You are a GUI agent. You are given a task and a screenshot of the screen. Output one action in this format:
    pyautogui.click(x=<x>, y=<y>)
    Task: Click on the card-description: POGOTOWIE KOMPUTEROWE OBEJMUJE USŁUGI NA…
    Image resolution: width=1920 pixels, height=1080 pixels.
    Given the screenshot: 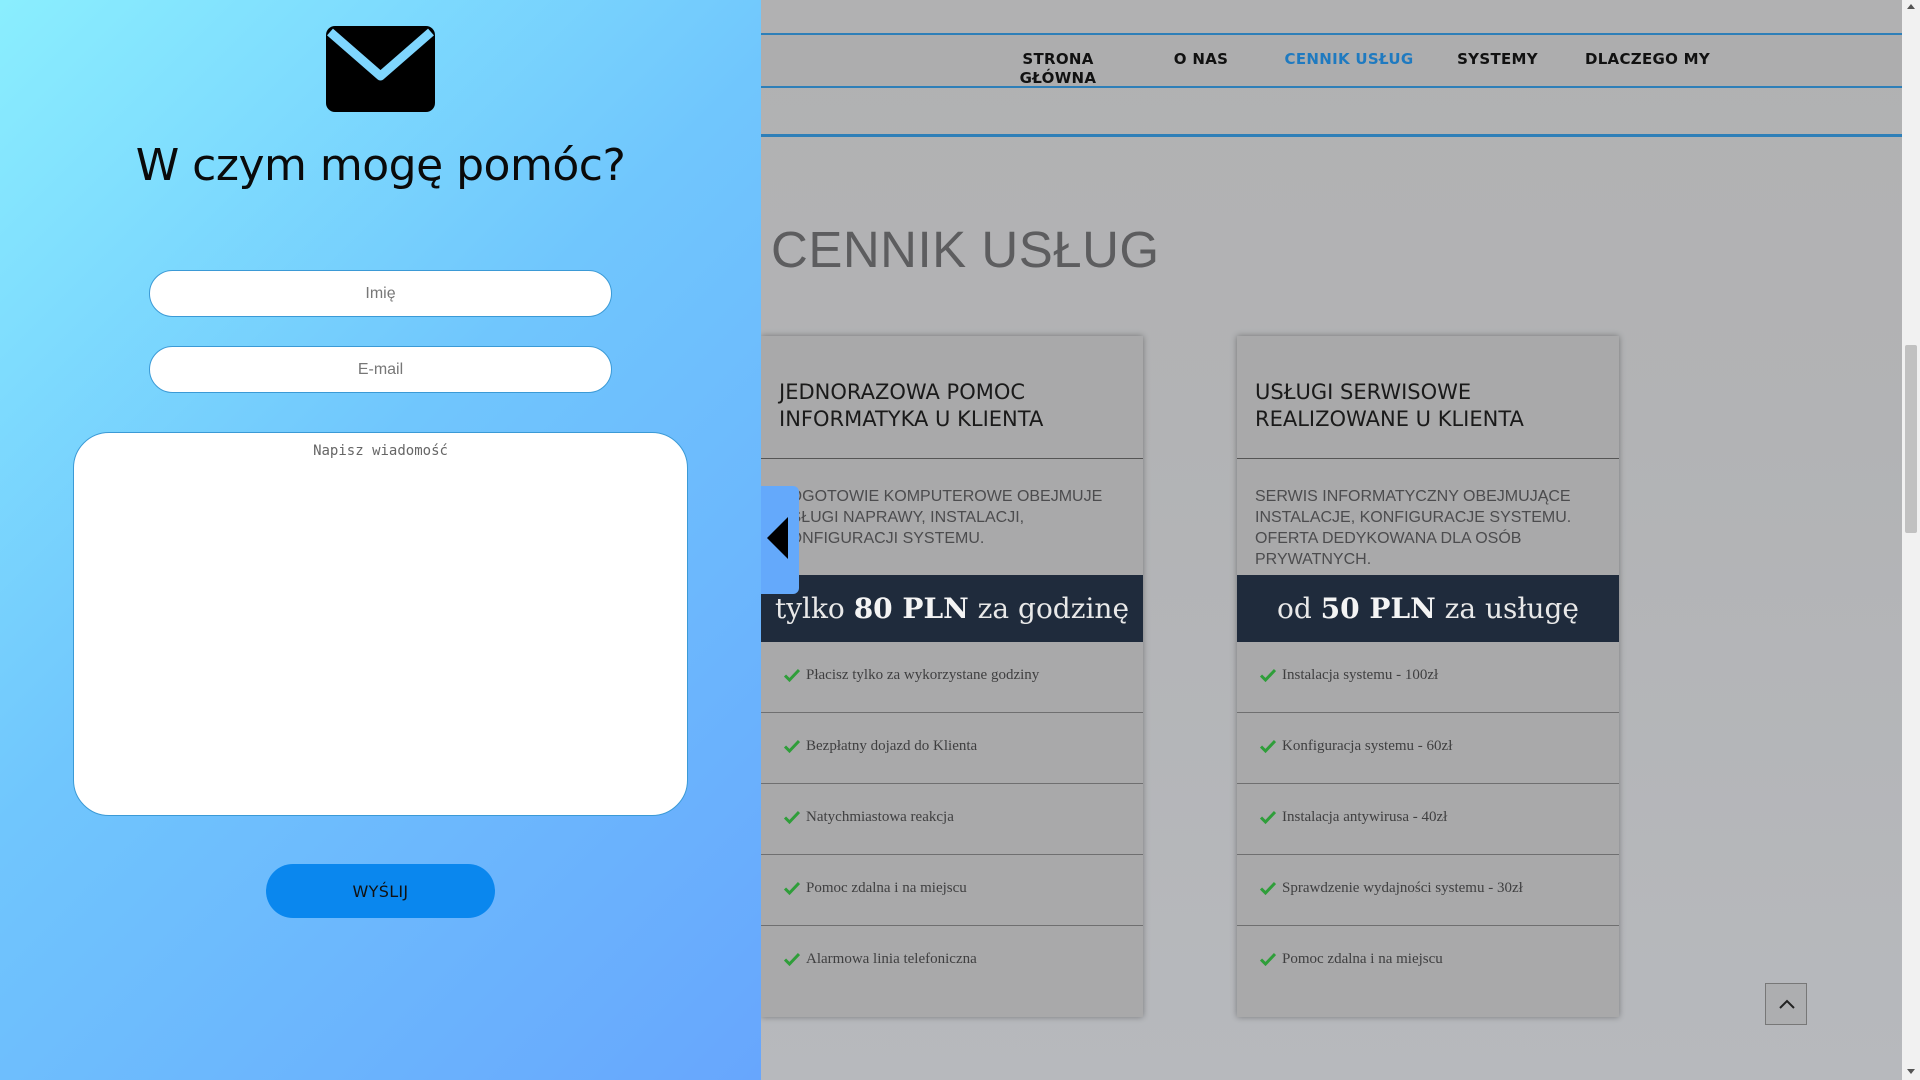 What is the action you would take?
    pyautogui.click(x=941, y=517)
    